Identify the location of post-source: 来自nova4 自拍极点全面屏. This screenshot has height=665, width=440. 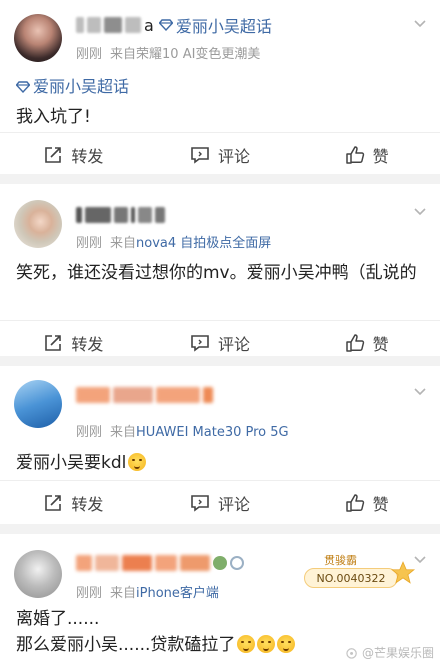
(191, 243).